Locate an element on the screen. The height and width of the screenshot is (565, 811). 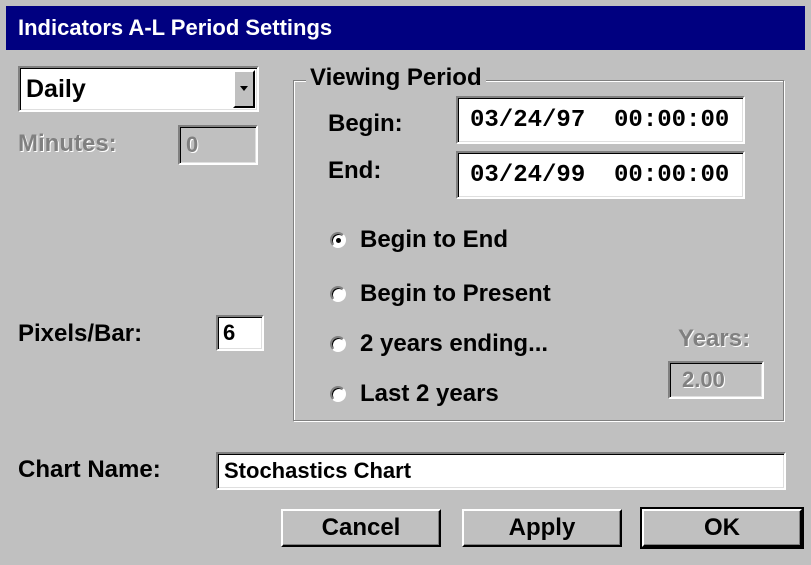
pixels-per-bar-input: 6 is located at coordinates (240, 333).